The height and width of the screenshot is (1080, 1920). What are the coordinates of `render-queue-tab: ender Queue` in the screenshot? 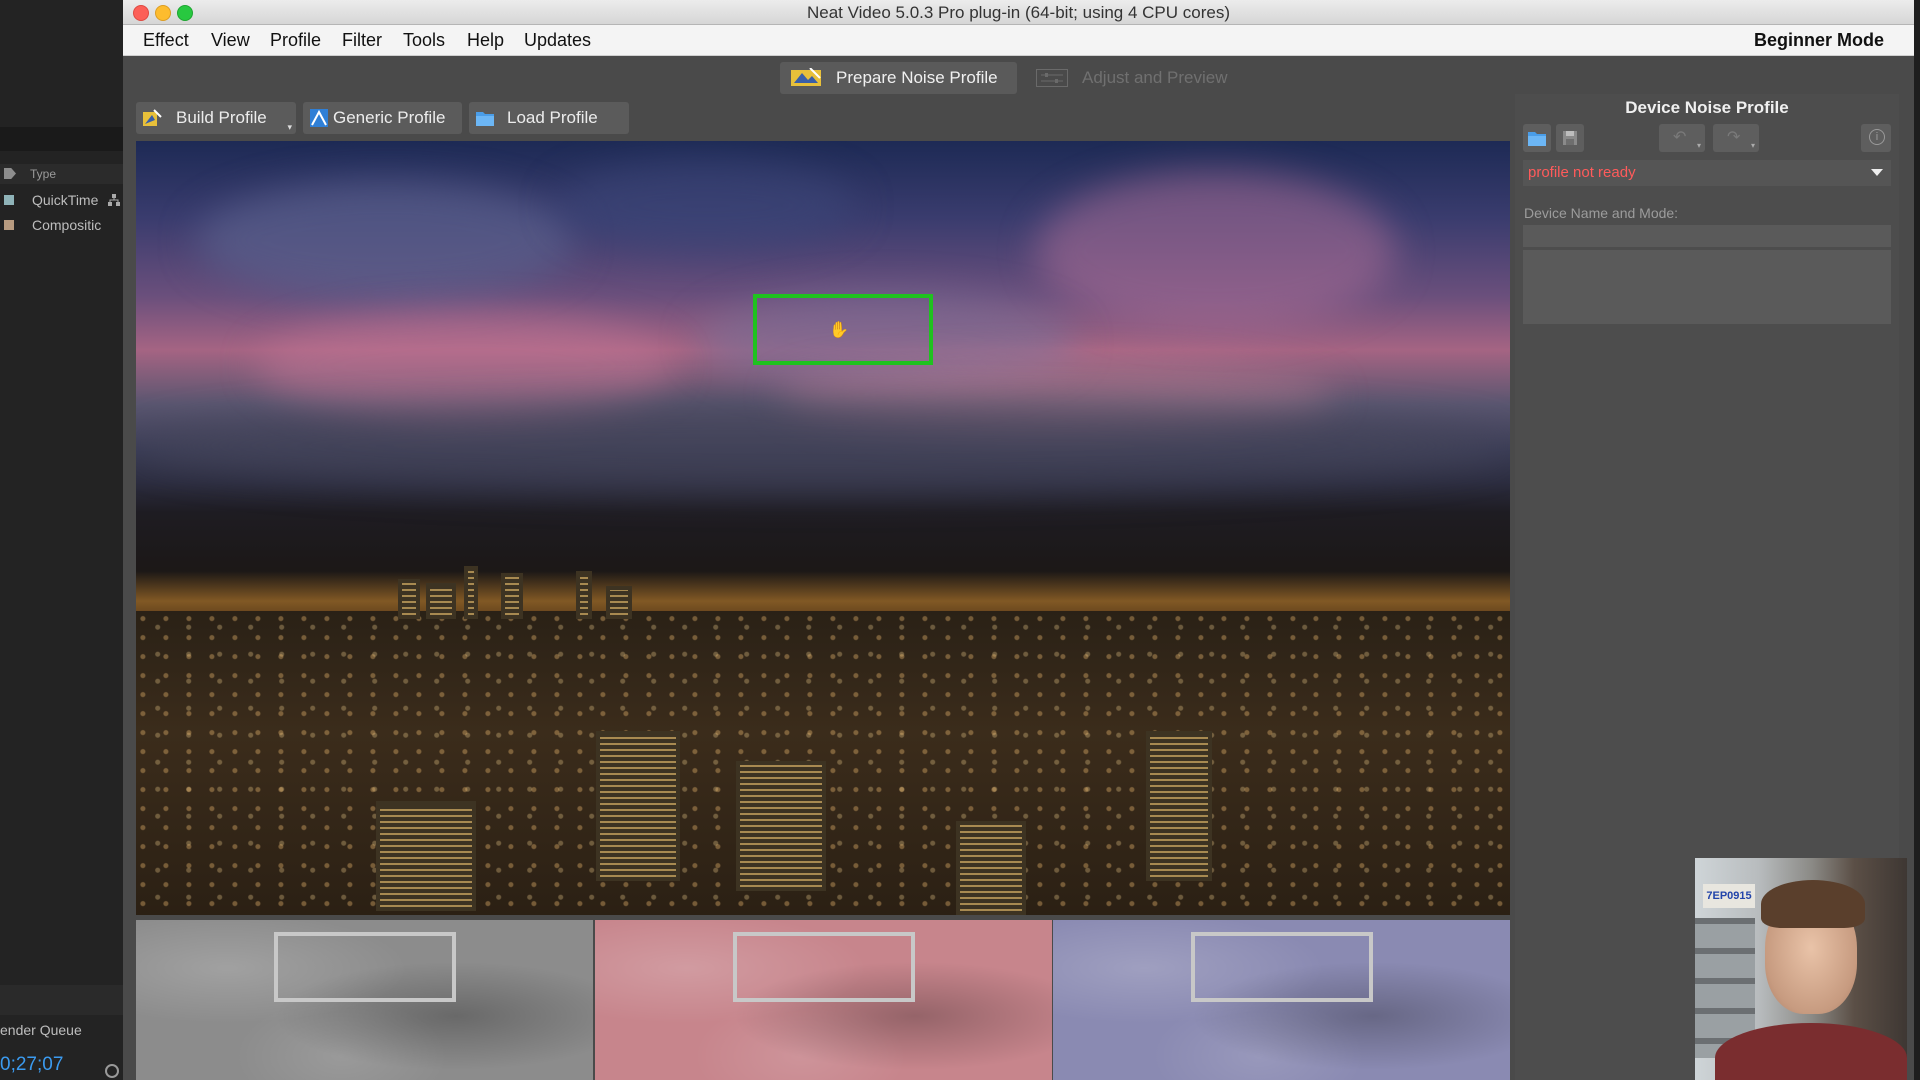 It's located at (41, 1030).